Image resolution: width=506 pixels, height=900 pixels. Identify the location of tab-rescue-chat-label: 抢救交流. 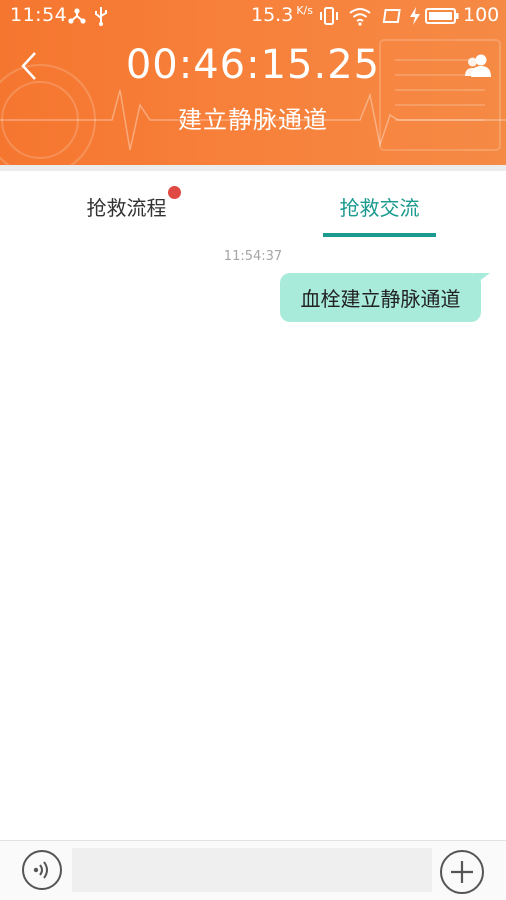
(379, 207).